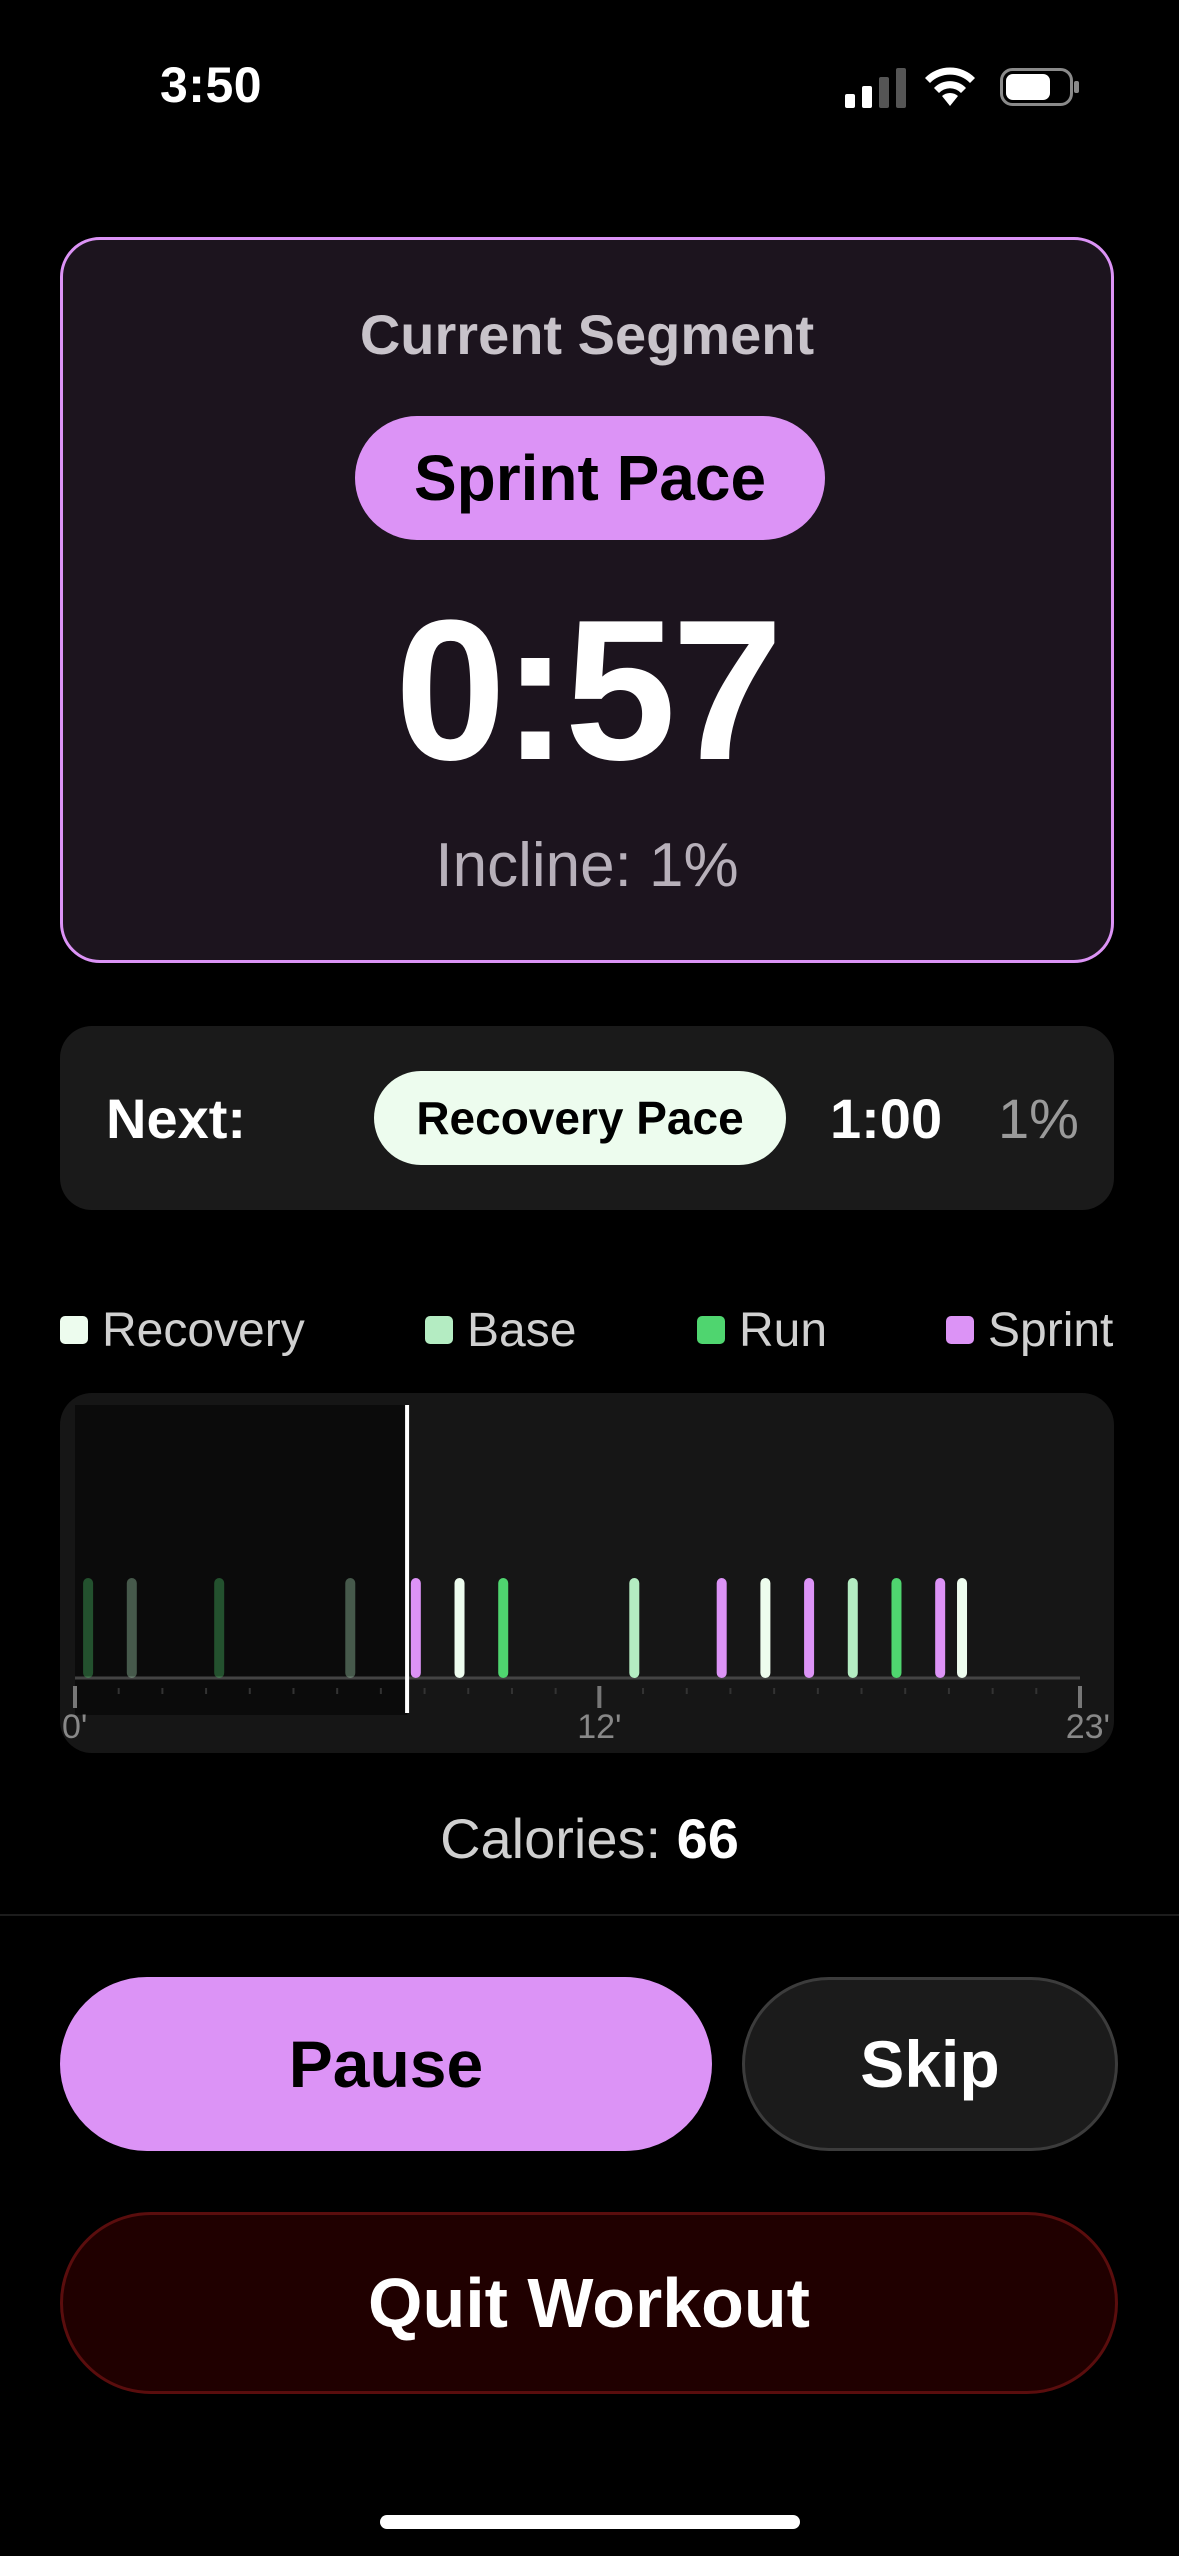 The width and height of the screenshot is (1179, 2556). I want to click on current-segment-title: Current Segment, so click(587, 334).